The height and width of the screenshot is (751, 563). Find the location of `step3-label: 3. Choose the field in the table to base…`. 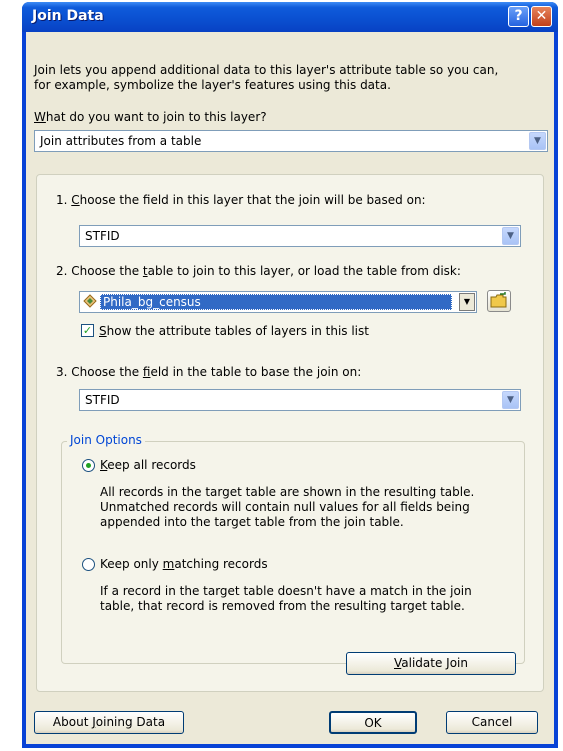

step3-label: 3. Choose the field in the table to base… is located at coordinates (209, 372).